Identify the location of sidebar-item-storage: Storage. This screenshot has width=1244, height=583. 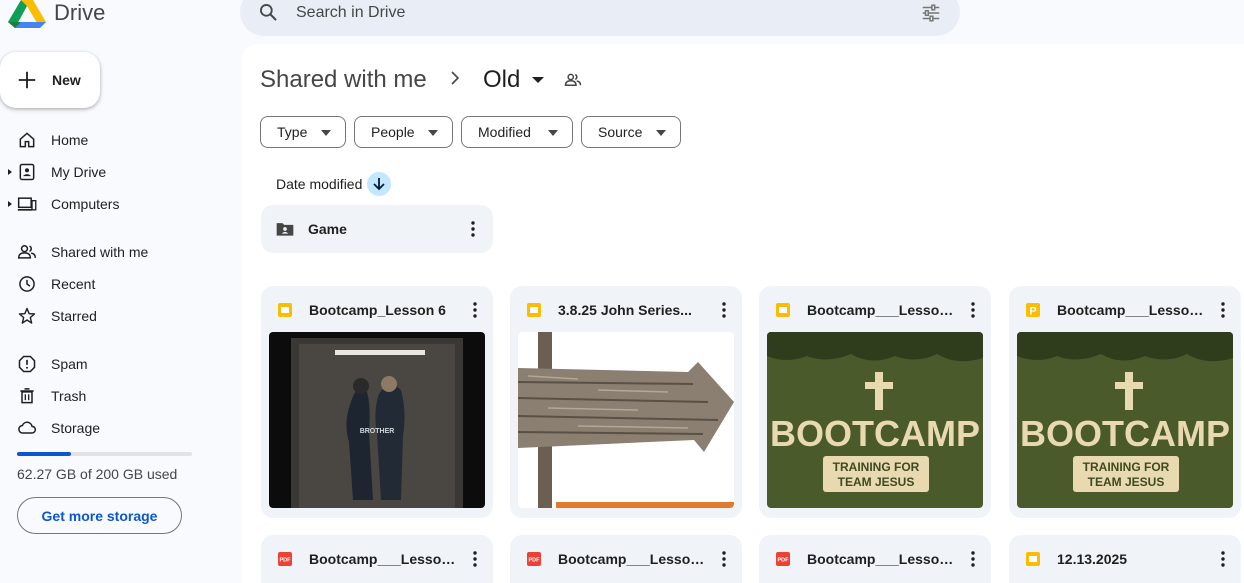
(115, 428).